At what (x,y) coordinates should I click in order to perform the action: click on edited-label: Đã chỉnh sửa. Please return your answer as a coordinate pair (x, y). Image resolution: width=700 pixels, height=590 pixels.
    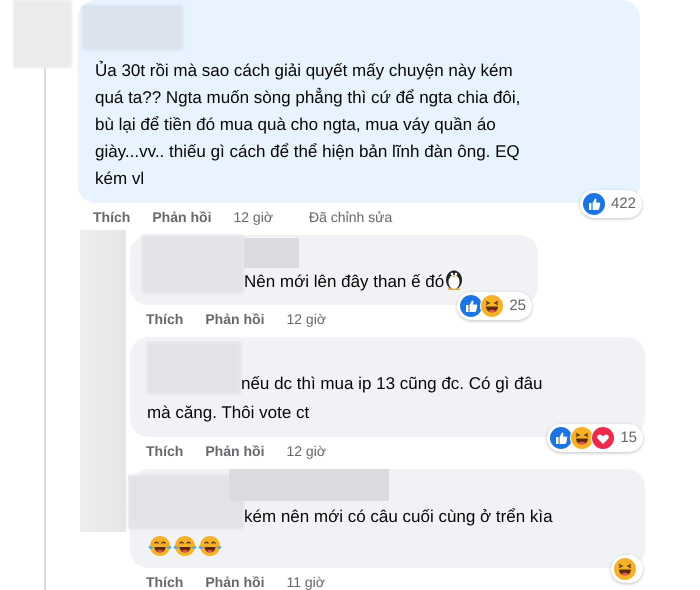
    Looking at the image, I should click on (350, 217).